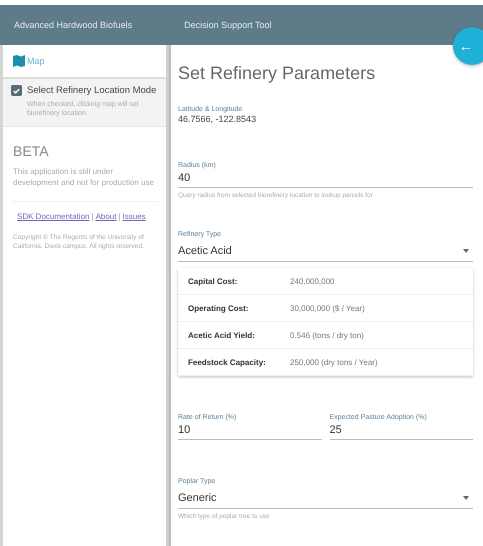 The height and width of the screenshot is (546, 483). I want to click on refinery-type-dropdown: Acetic Acid, so click(325, 251).